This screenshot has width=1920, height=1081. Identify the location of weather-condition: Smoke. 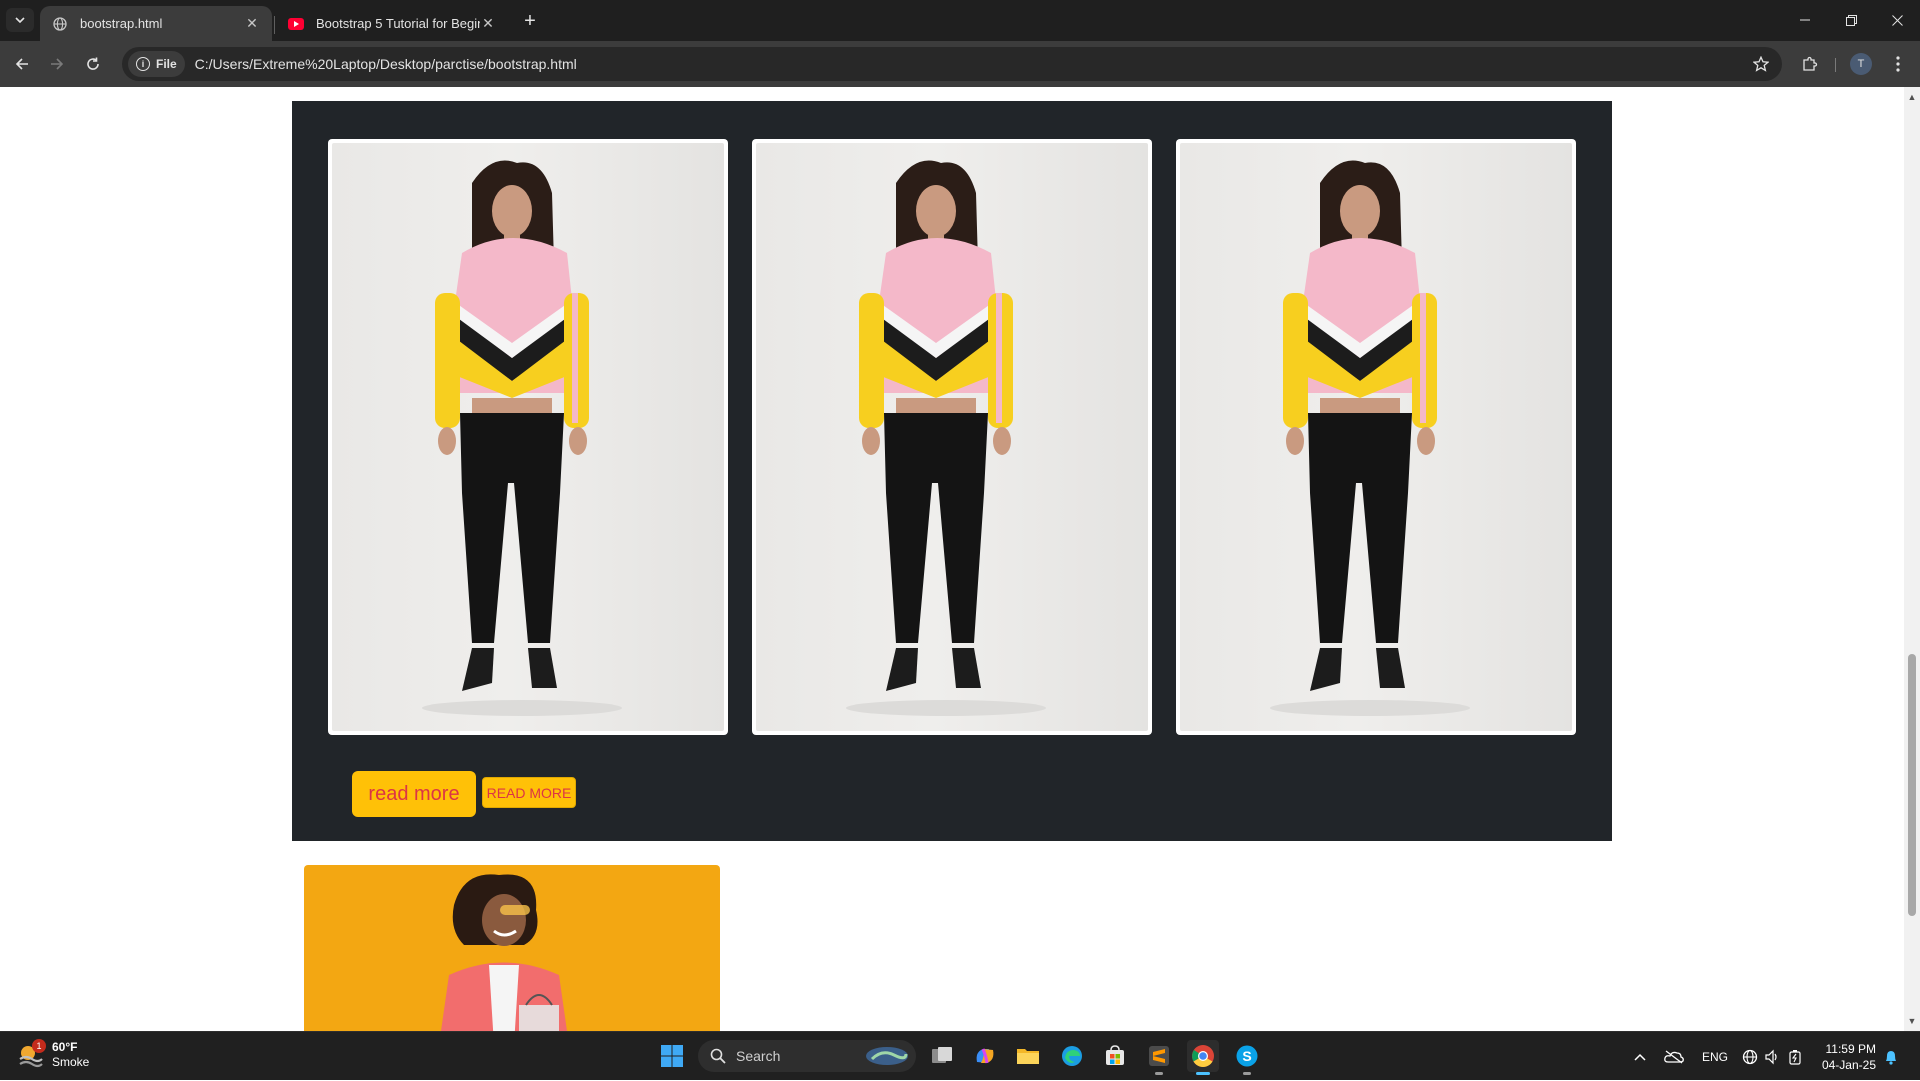
(71, 1062).